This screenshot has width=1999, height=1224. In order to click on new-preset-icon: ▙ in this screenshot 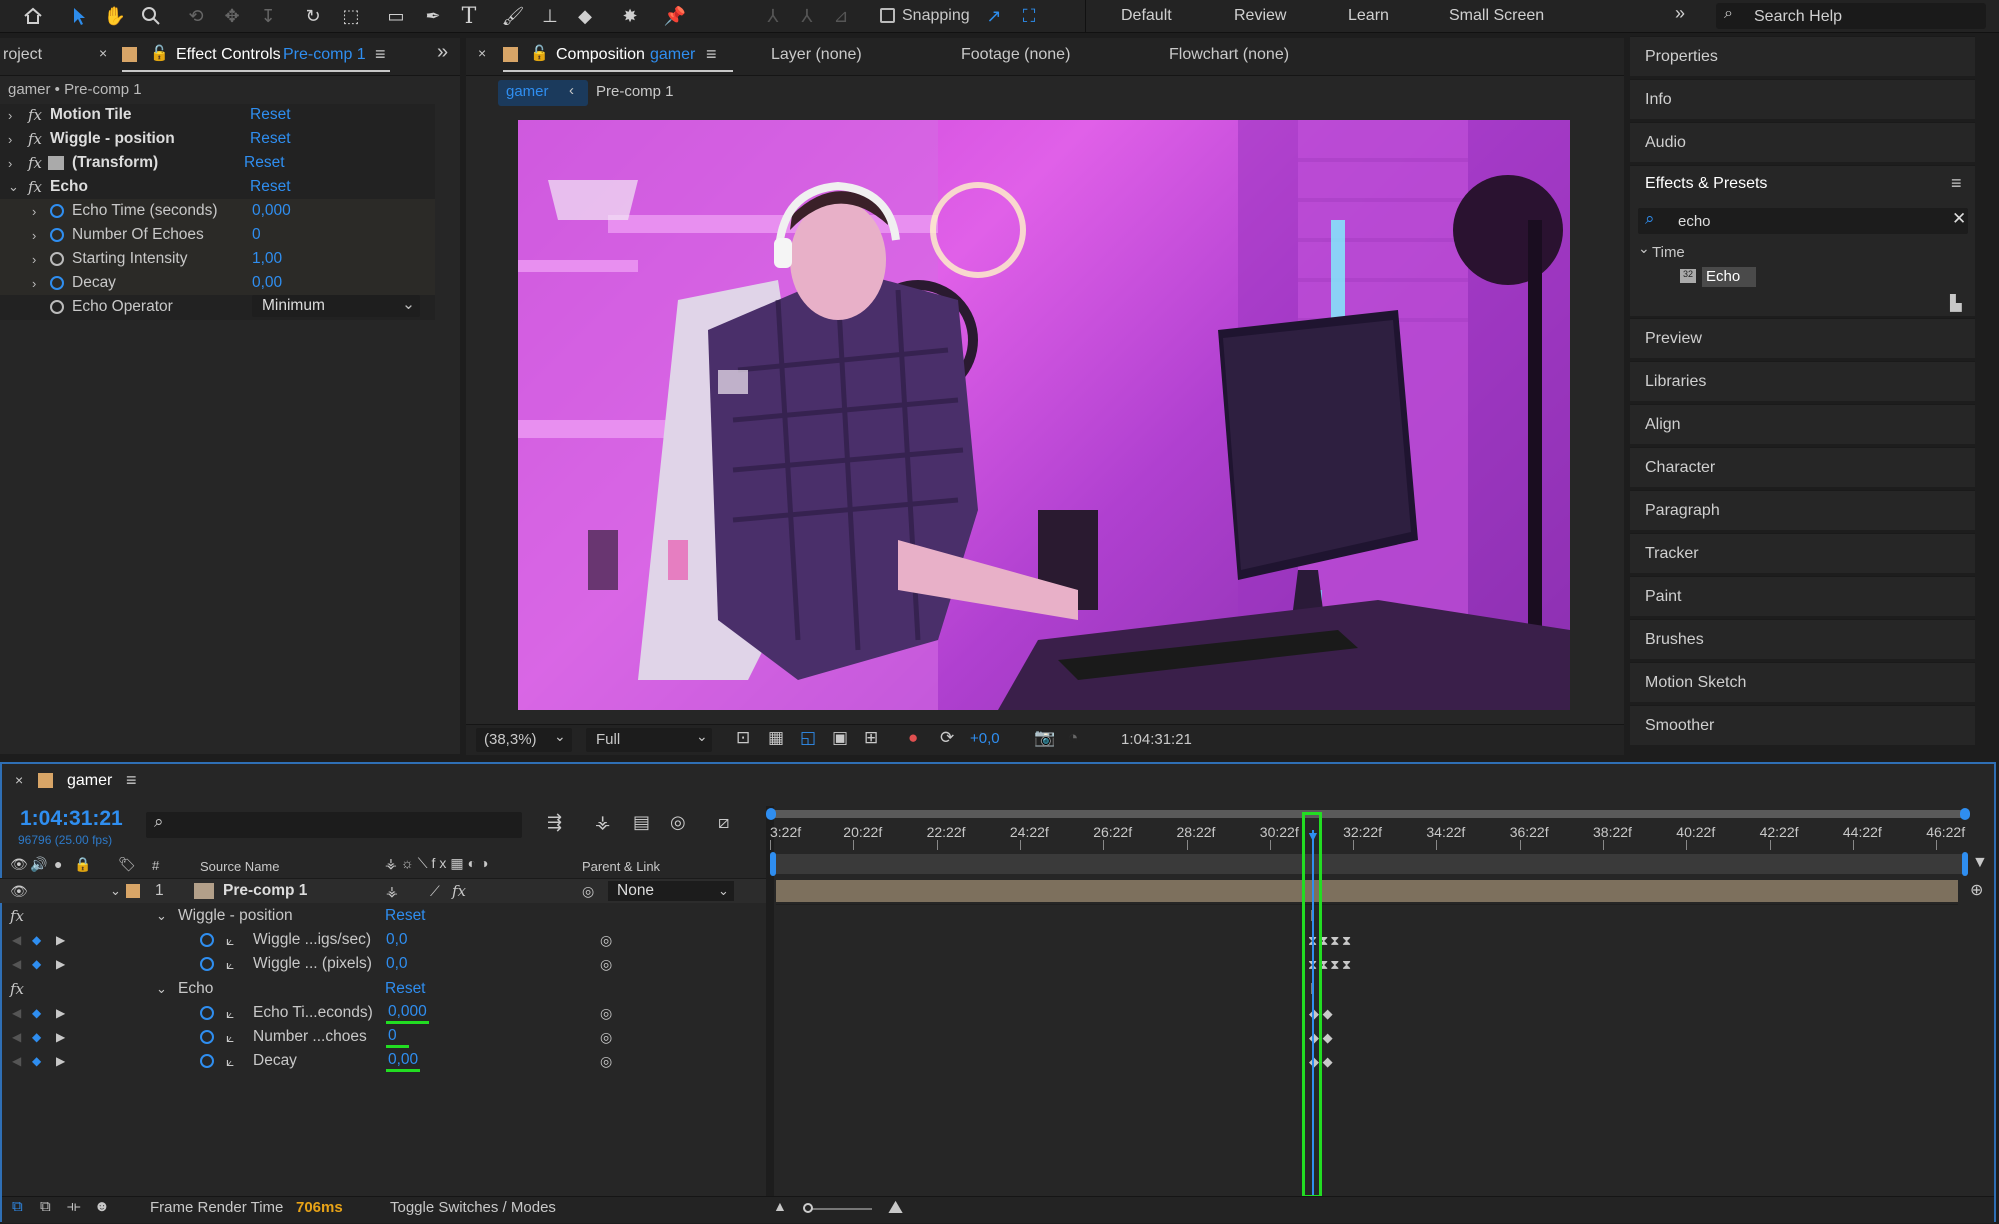, I will do `click(1956, 303)`.